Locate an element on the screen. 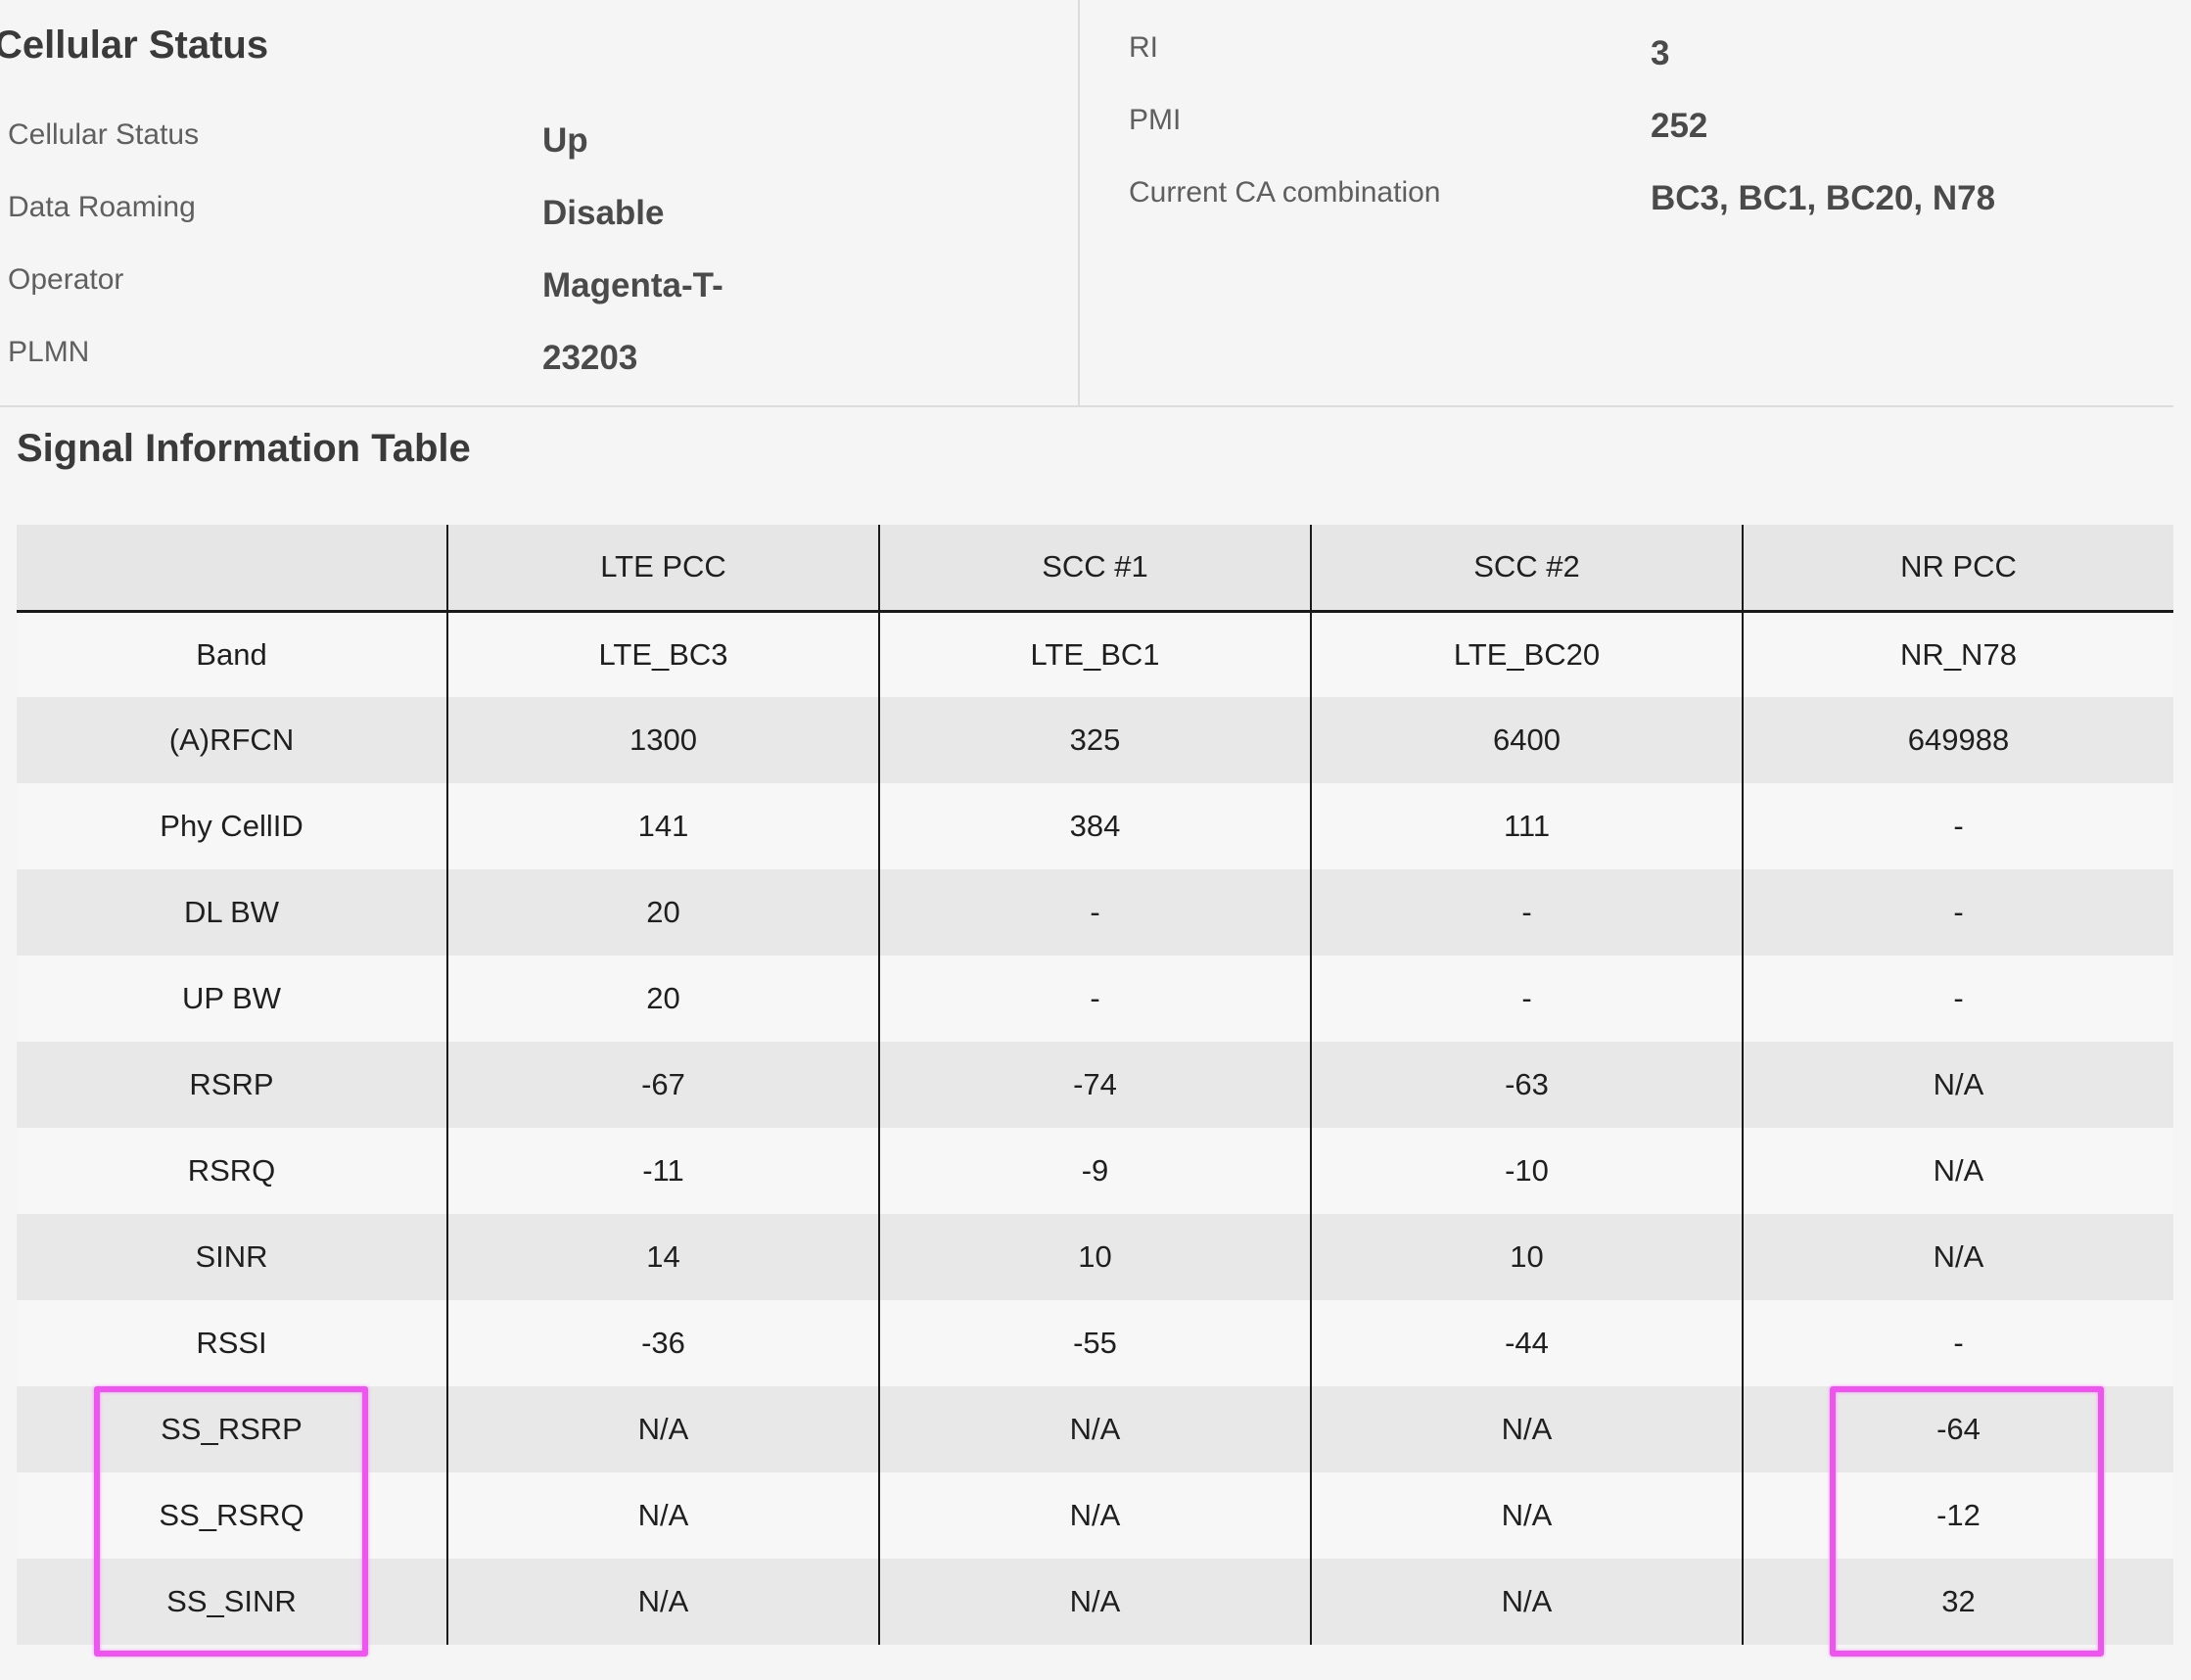  kv-row-operator: Operator Magenta-T- is located at coordinates (539, 292).